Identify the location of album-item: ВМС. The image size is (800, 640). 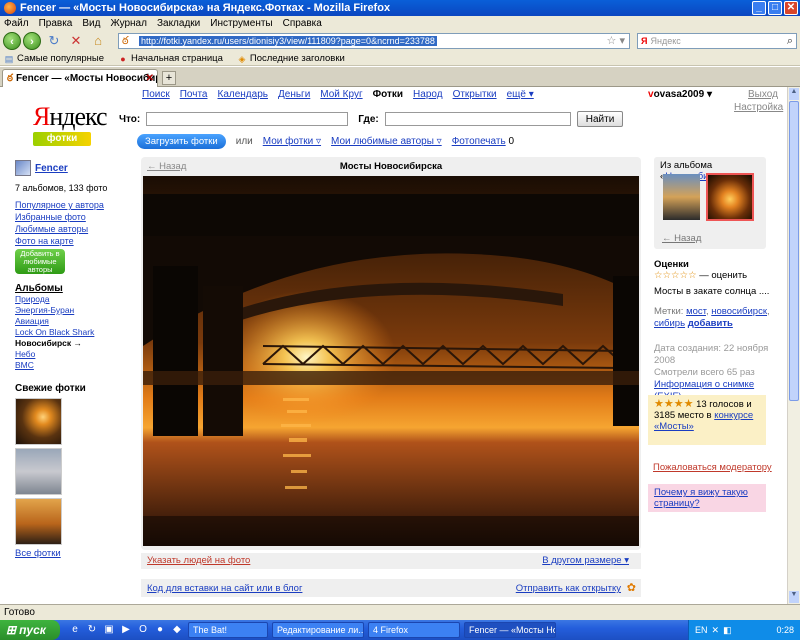
(54, 365).